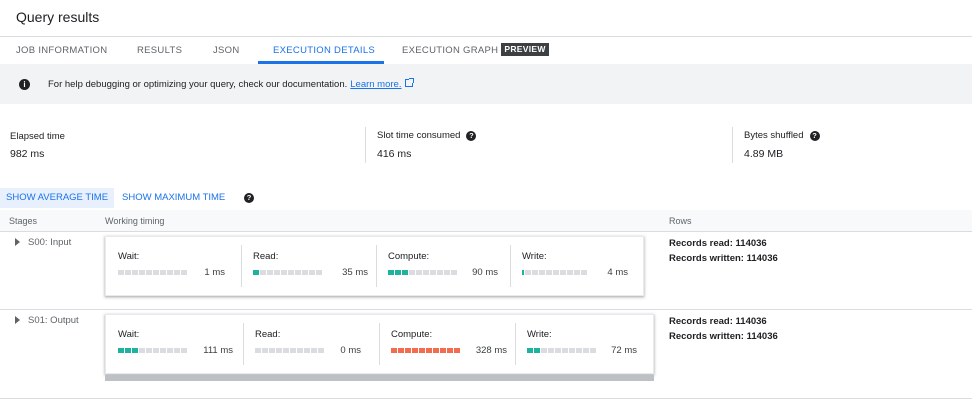 This screenshot has width=972, height=405. What do you see at coordinates (218, 350) in the screenshot?
I see `timing-value: 111 ms` at bounding box center [218, 350].